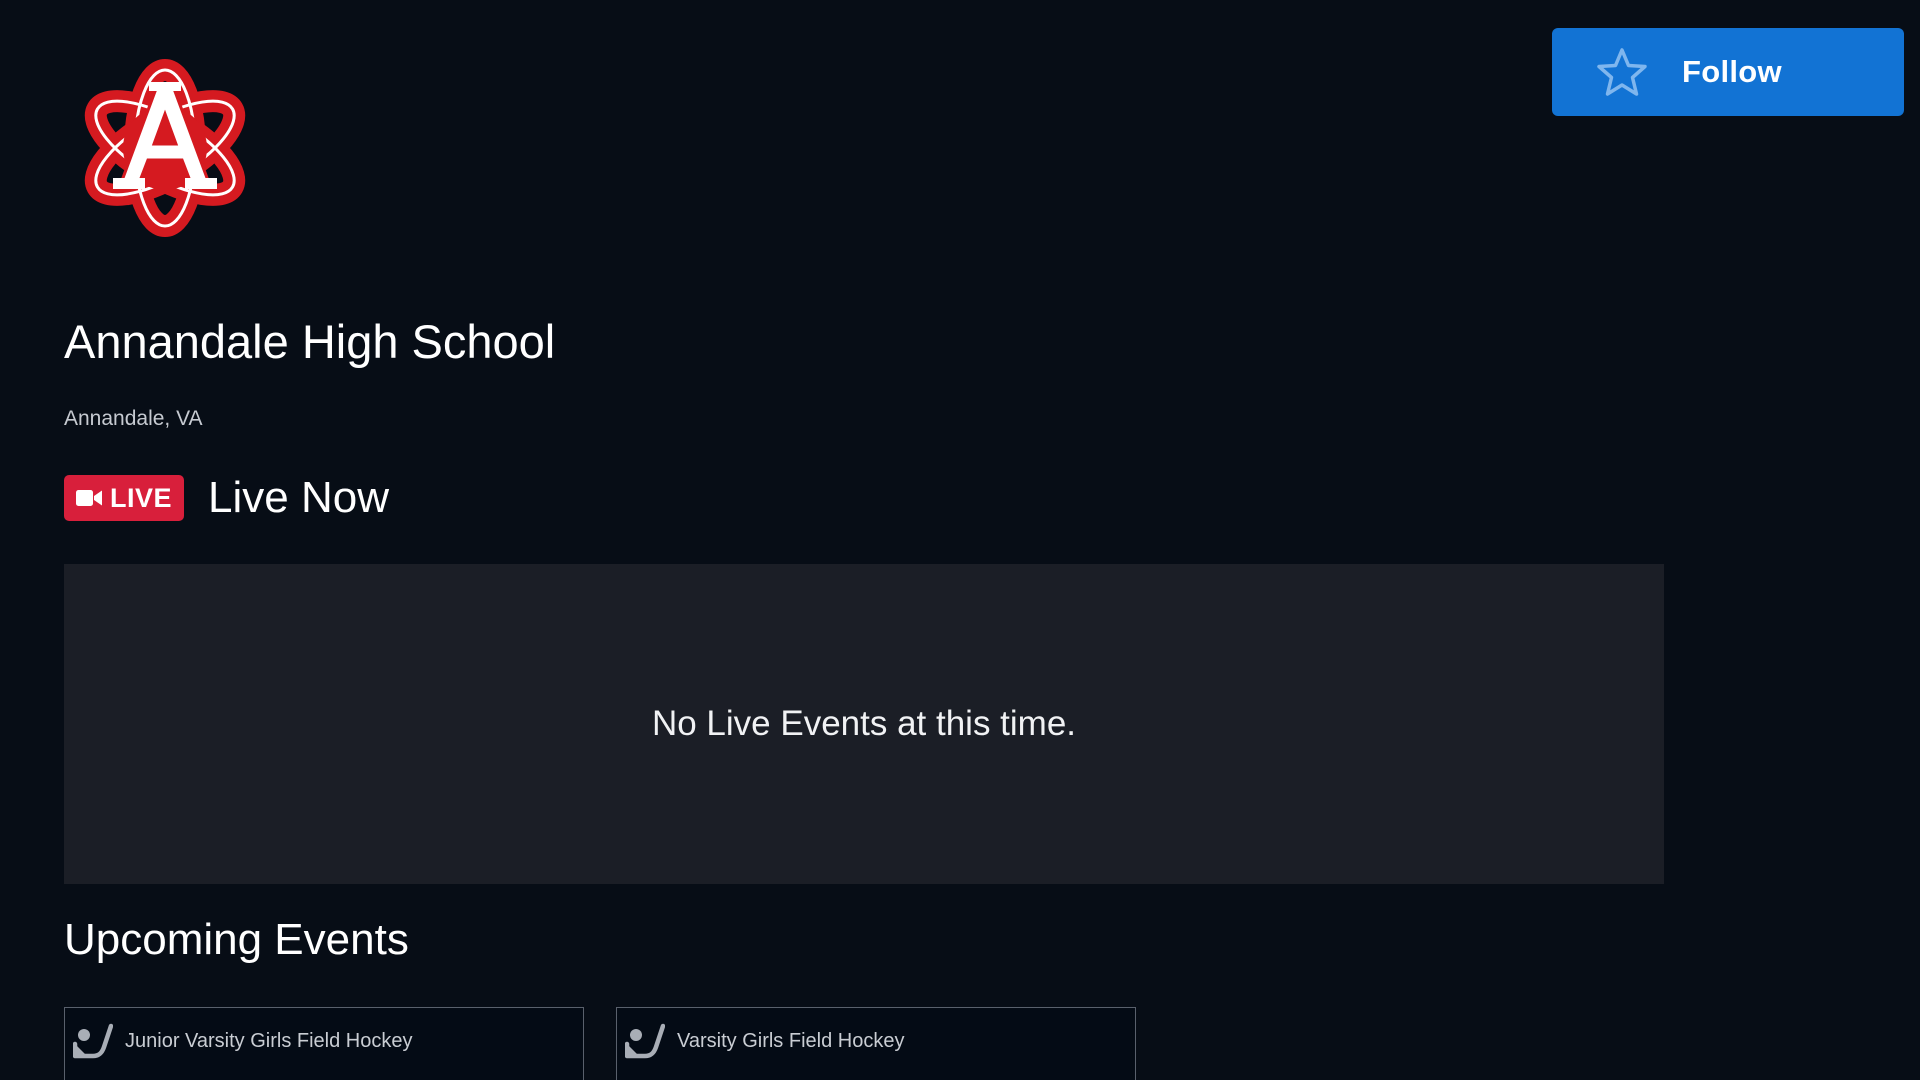 This screenshot has width=1920, height=1080. What do you see at coordinates (1622, 72) in the screenshot?
I see `star-icon` at bounding box center [1622, 72].